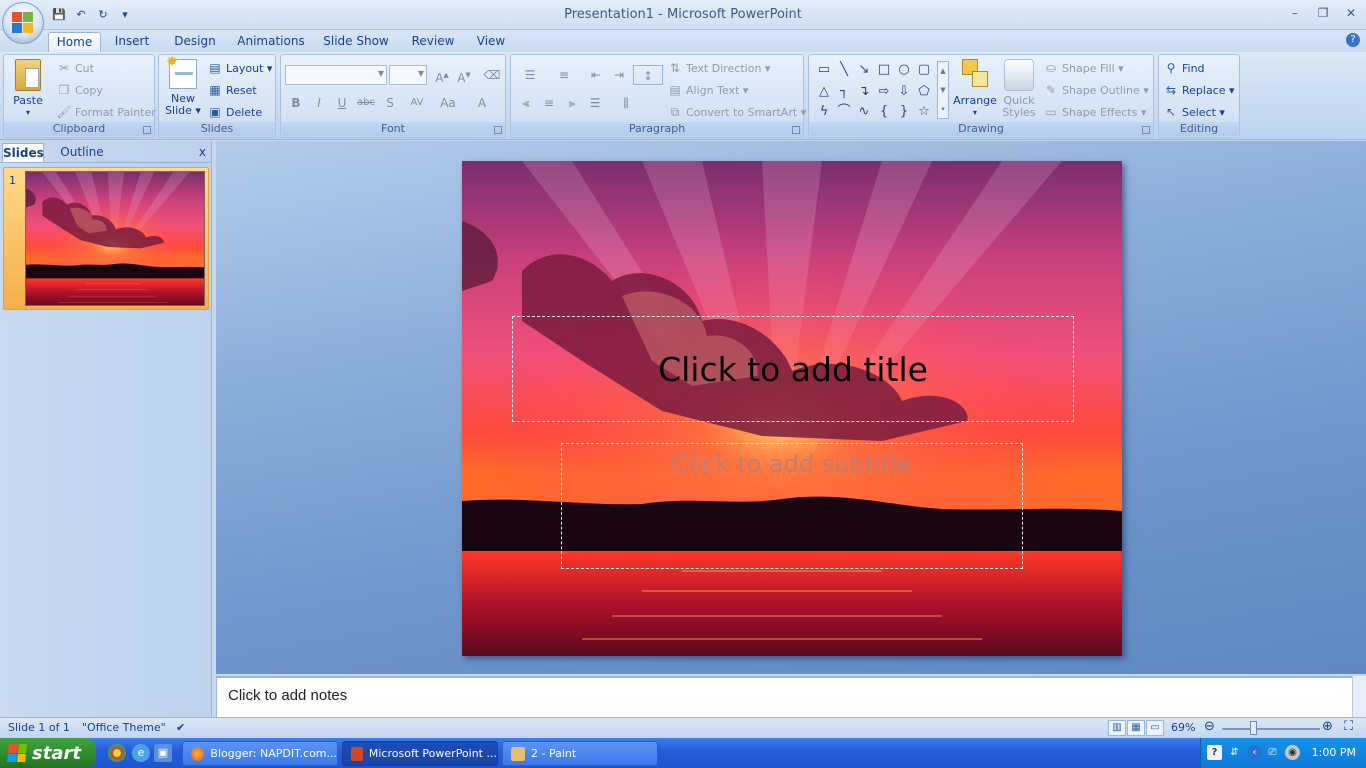 Image resolution: width=1366 pixels, height=768 pixels. Describe the element at coordinates (530, 75) in the screenshot. I see `bullets-icon: ☰` at that location.